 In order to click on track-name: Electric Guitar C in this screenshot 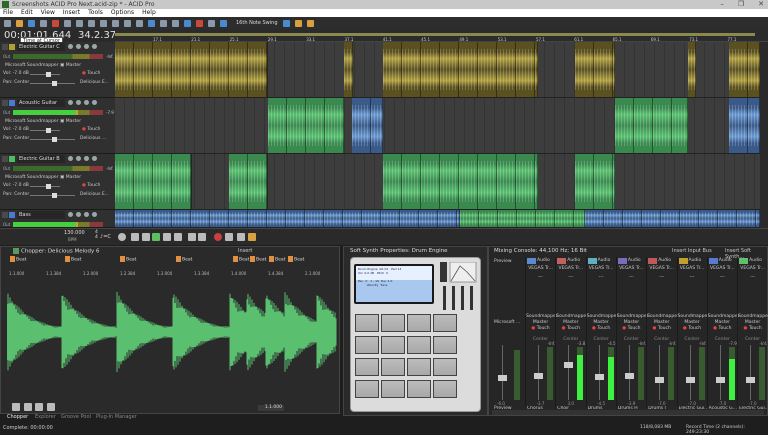, I will do `click(41, 47)`.